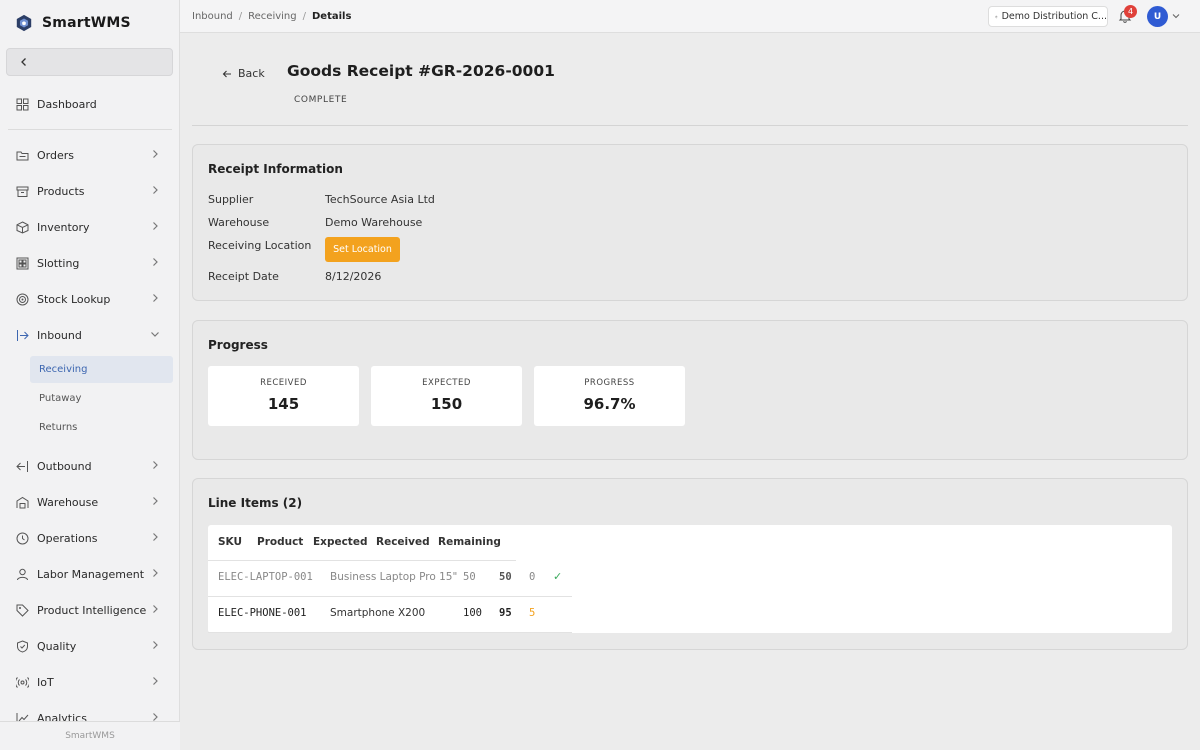 The height and width of the screenshot is (750, 1200). Describe the element at coordinates (22, 335) in the screenshot. I see `arrow-in-icon` at that location.